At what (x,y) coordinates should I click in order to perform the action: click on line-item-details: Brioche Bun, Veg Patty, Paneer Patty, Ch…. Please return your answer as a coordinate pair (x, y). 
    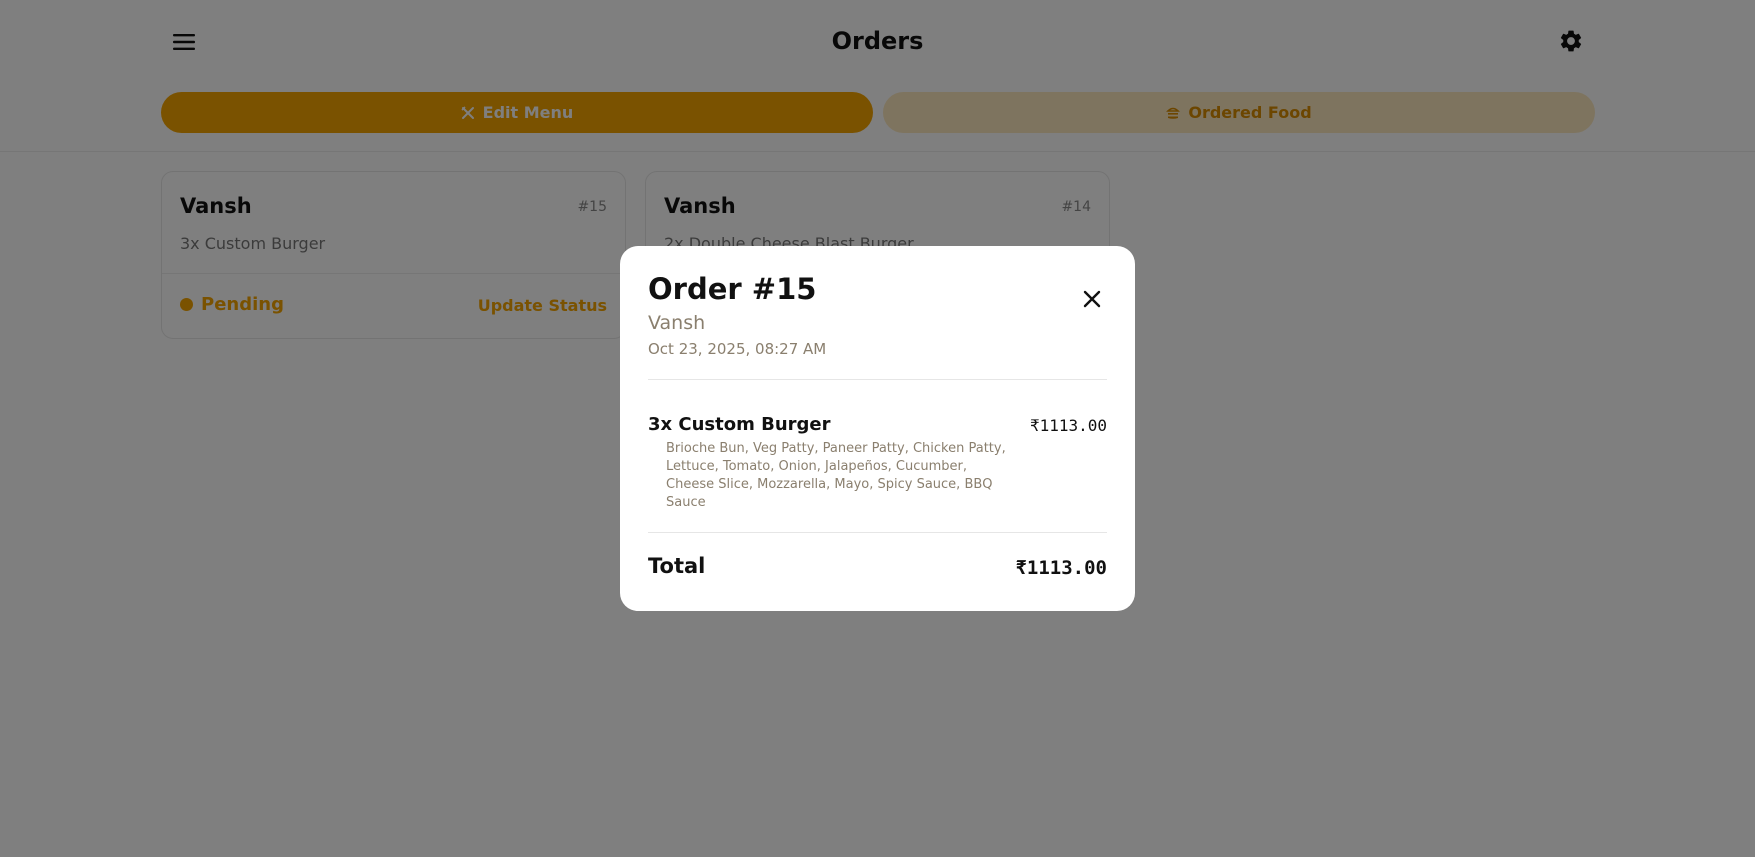
    Looking at the image, I should click on (836, 475).